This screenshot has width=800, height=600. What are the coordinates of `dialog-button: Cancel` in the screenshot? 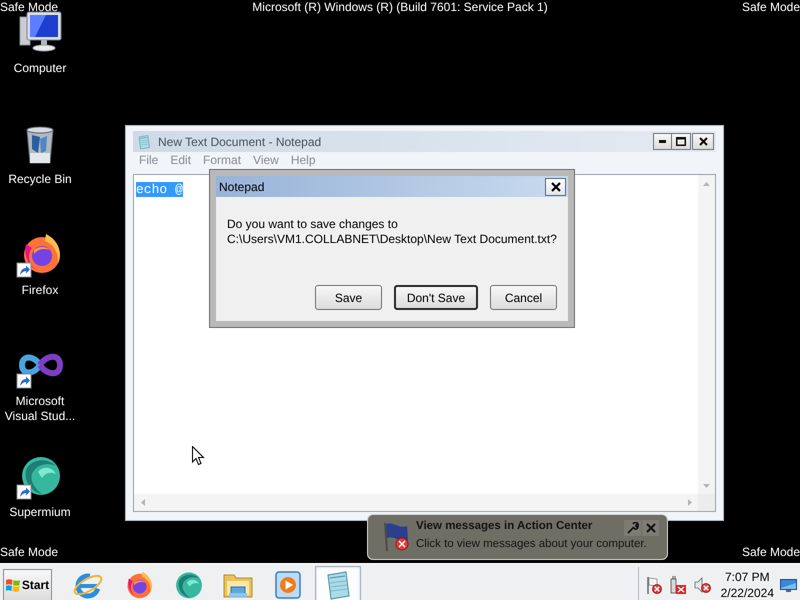 It's located at (523, 297).